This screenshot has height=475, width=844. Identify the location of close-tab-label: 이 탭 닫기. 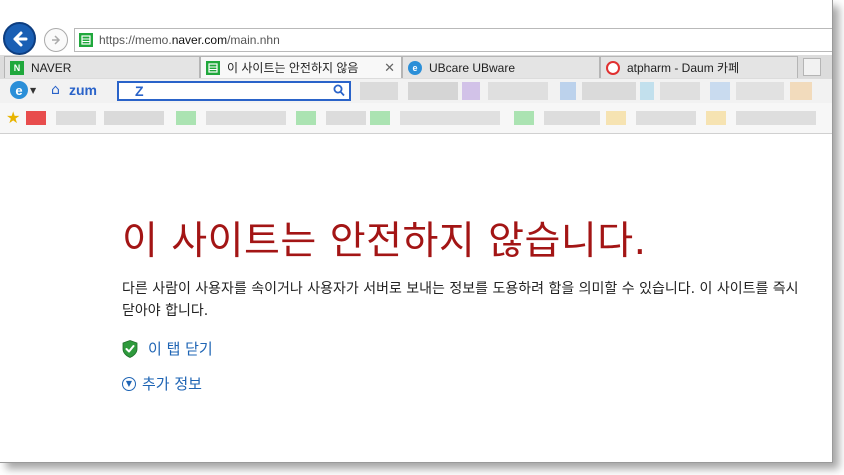
(180, 349).